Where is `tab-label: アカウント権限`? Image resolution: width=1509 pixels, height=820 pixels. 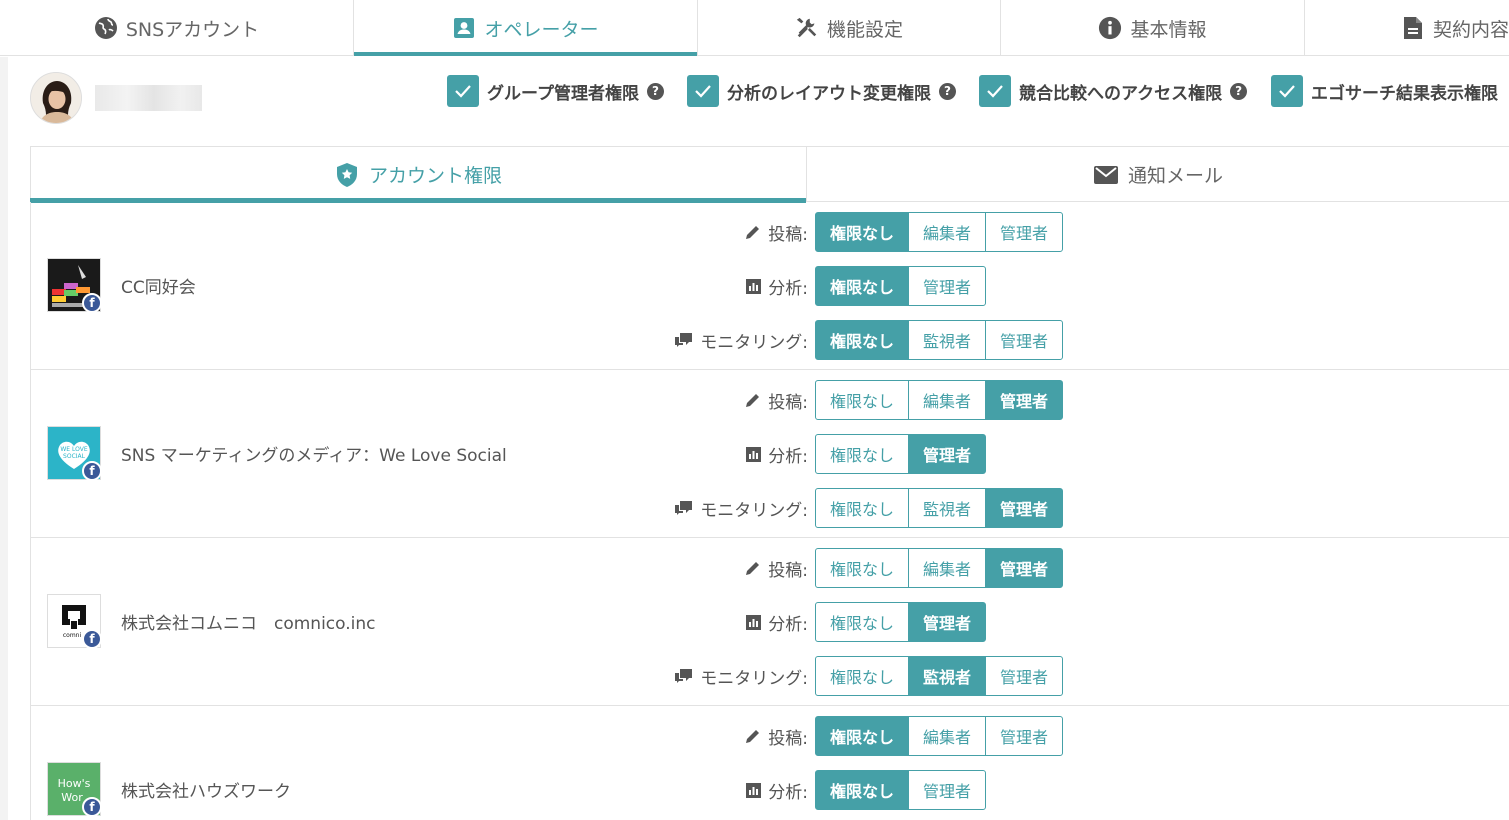
tab-label: アカウント権限 is located at coordinates (435, 176).